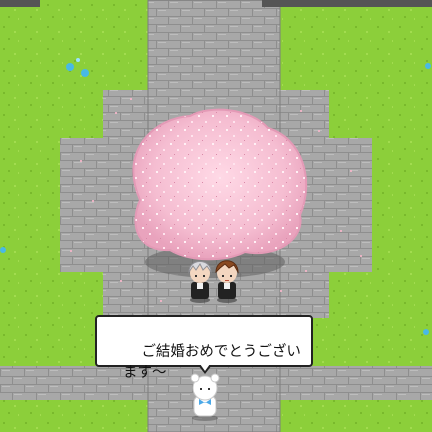 Image resolution: width=432 pixels, height=432 pixels. I want to click on speech-bubble: ご結婚おめでとうござい ます～, so click(204, 348).